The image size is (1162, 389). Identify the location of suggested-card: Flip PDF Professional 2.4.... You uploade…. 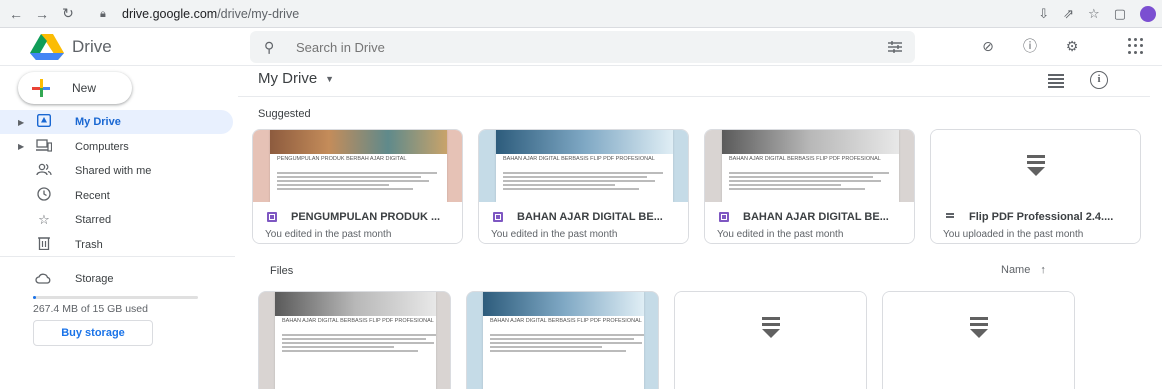
(1035, 186).